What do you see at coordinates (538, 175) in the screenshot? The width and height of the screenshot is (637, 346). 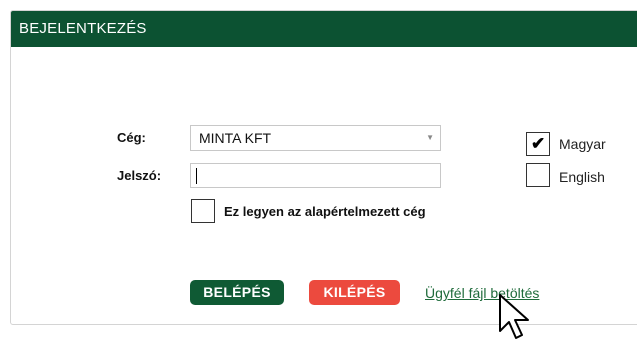 I see `language-checkbox-english` at bounding box center [538, 175].